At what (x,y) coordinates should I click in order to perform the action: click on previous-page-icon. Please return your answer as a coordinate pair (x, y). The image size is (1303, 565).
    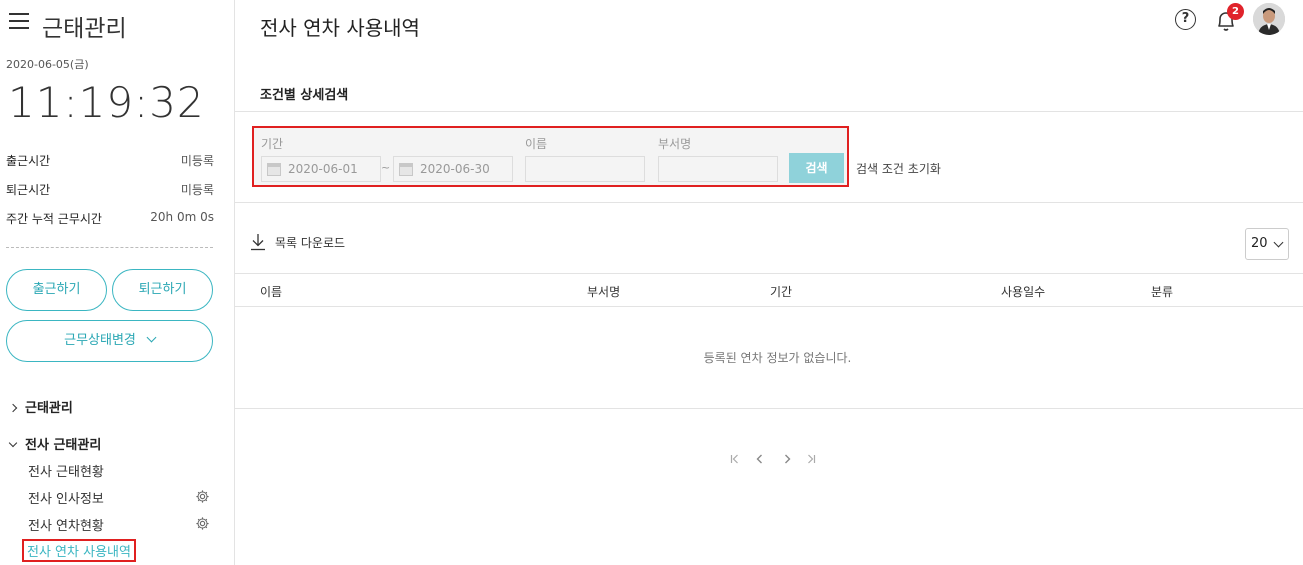
    Looking at the image, I should click on (759, 459).